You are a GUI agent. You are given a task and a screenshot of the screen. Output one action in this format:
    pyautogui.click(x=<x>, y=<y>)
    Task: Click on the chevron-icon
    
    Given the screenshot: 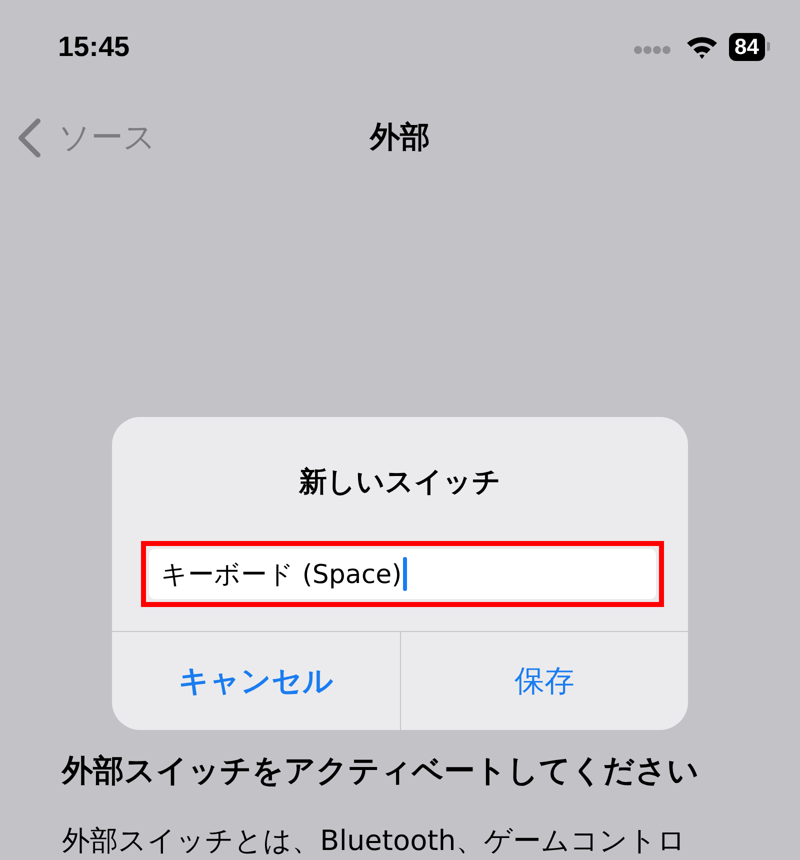 What is the action you would take?
    pyautogui.click(x=29, y=138)
    